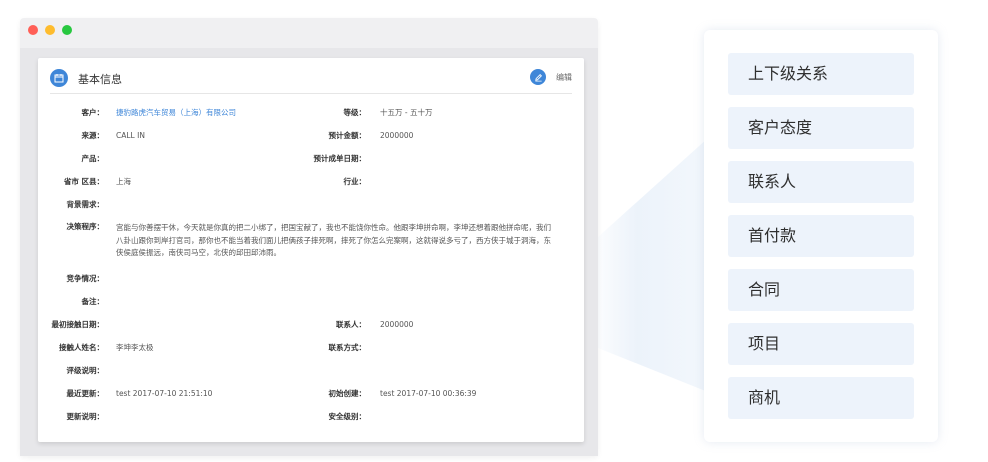  I want to click on level-value: 十五万 - 五十万, so click(406, 112).